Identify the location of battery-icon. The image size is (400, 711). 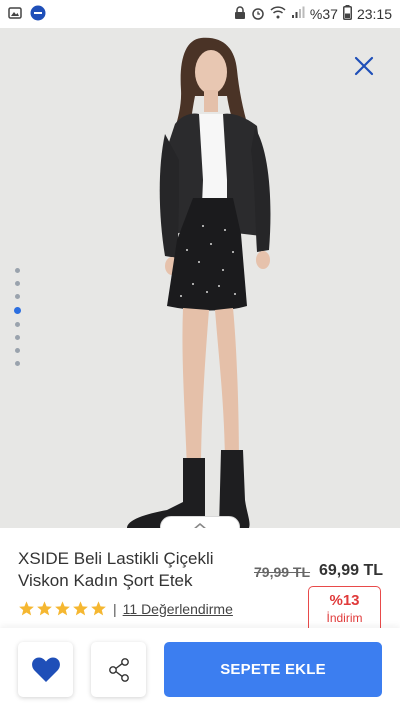
(347, 14).